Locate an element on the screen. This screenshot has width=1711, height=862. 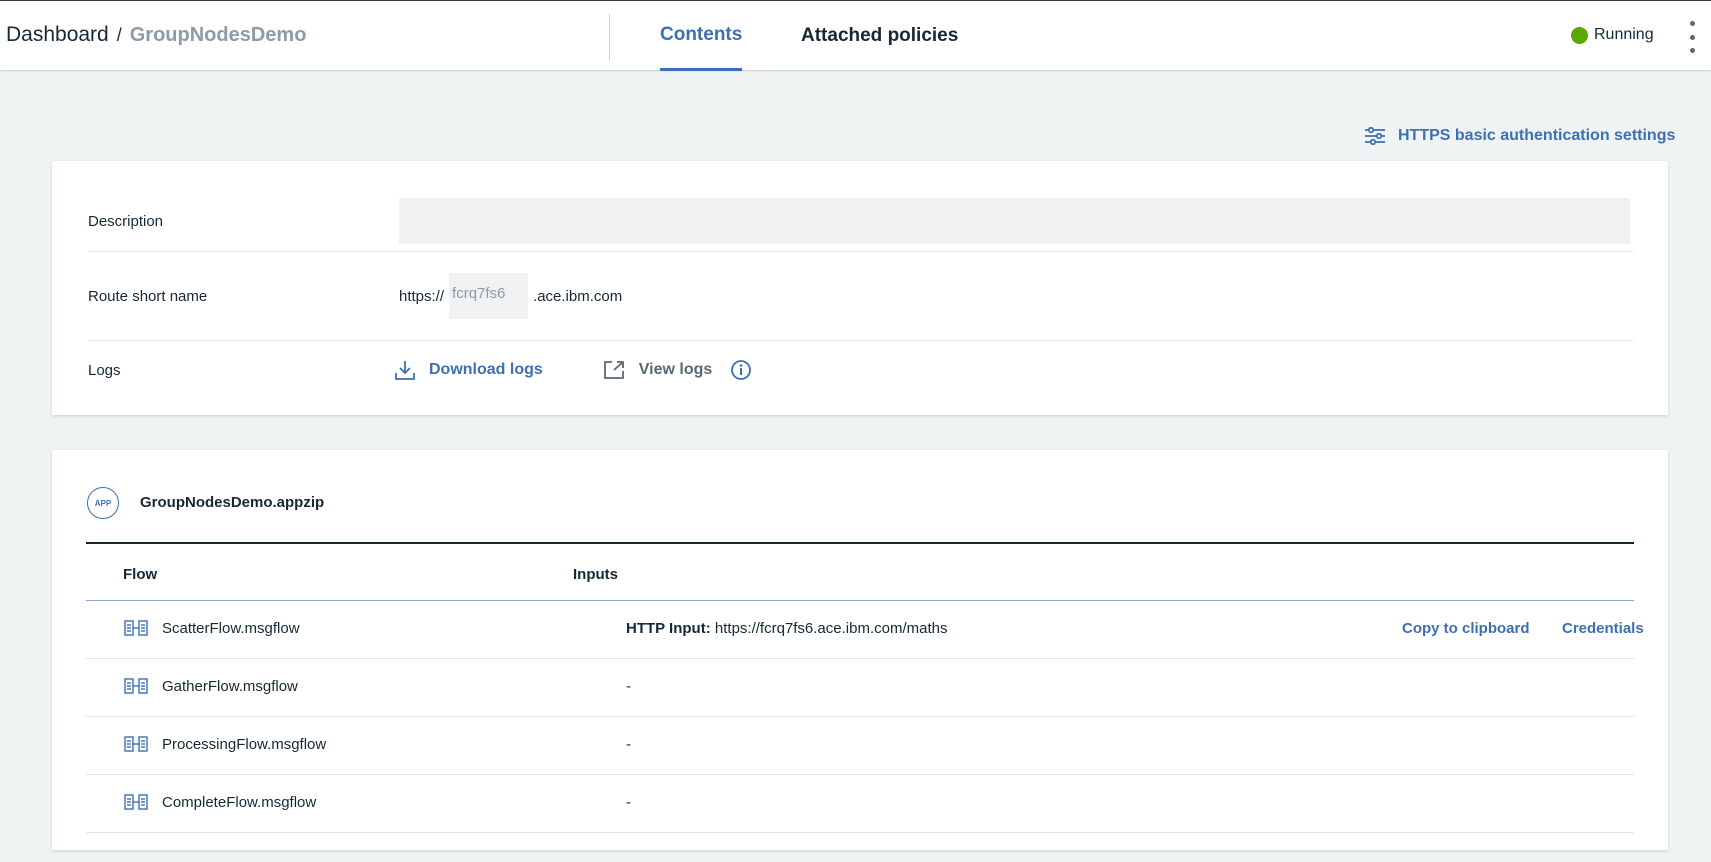
credentials-button: Credentials is located at coordinates (1603, 628).